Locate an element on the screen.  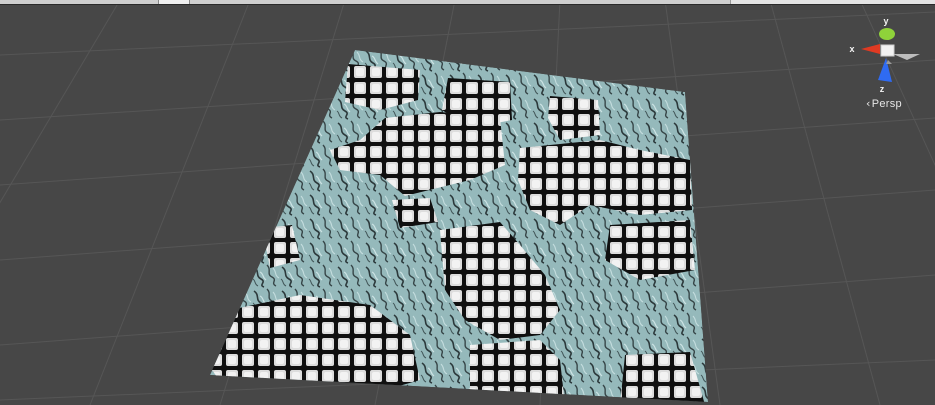
toolbar-tab is located at coordinates (174, 2).